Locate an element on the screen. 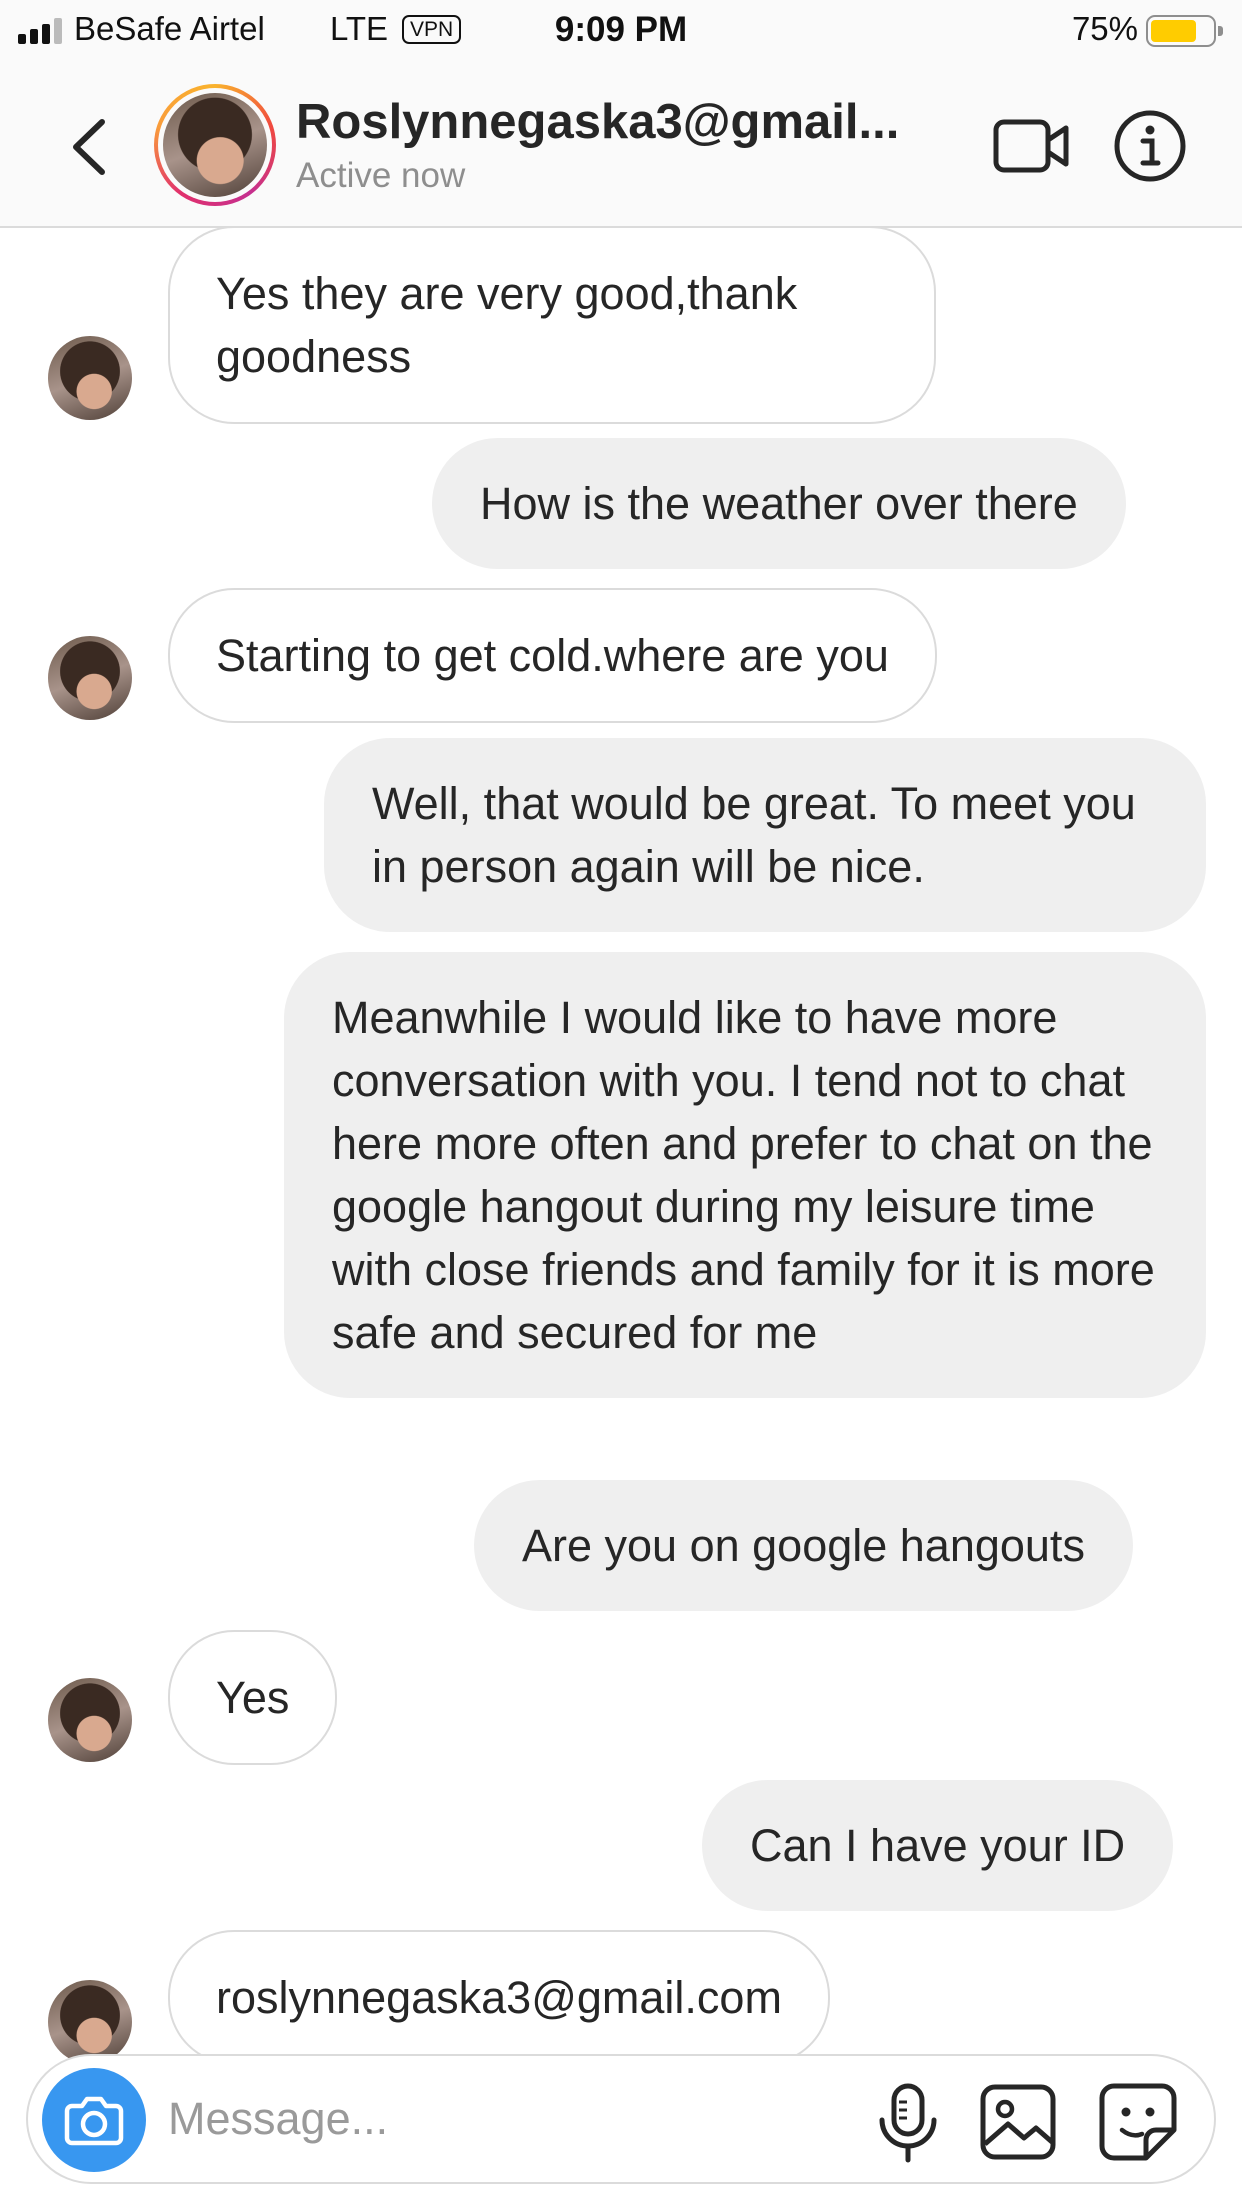 The image size is (1242, 2208). video-call-icon is located at coordinates (1031, 146).